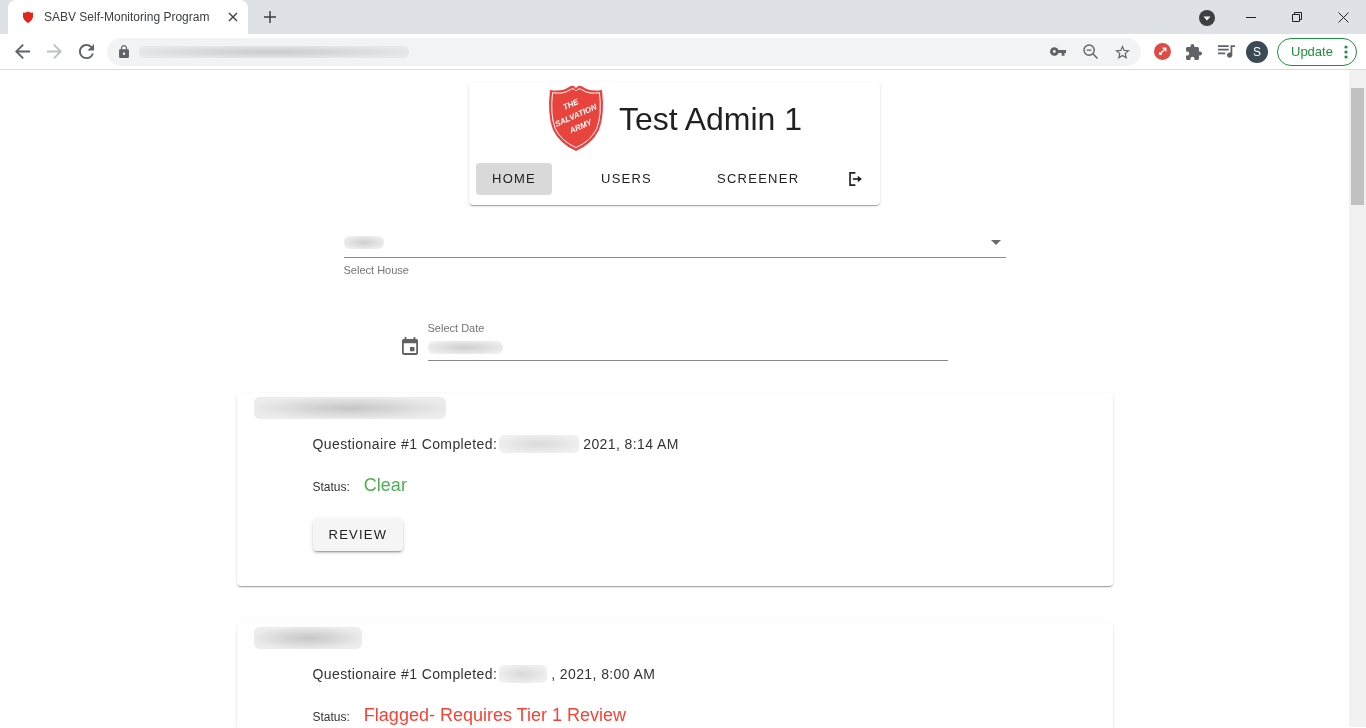 This screenshot has width=1366, height=728. What do you see at coordinates (1194, 51) in the screenshot?
I see `puzzle-icon` at bounding box center [1194, 51].